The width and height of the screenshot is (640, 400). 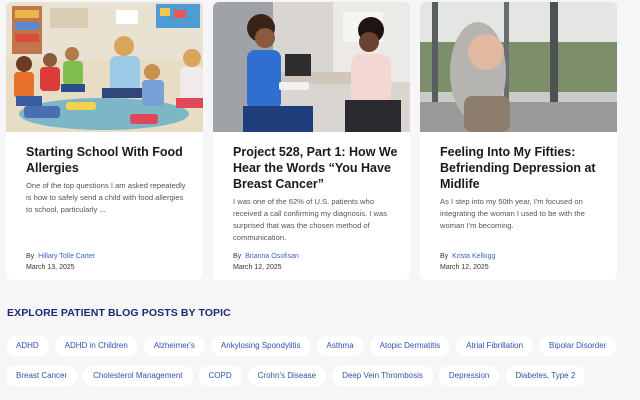 I want to click on author-link: Krista Kellogg, so click(x=473, y=256).